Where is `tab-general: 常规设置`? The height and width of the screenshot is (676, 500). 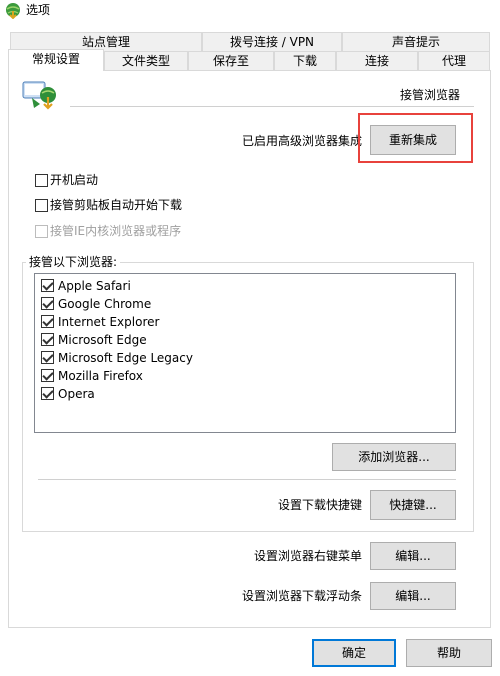 tab-general: 常规设置 is located at coordinates (56, 60).